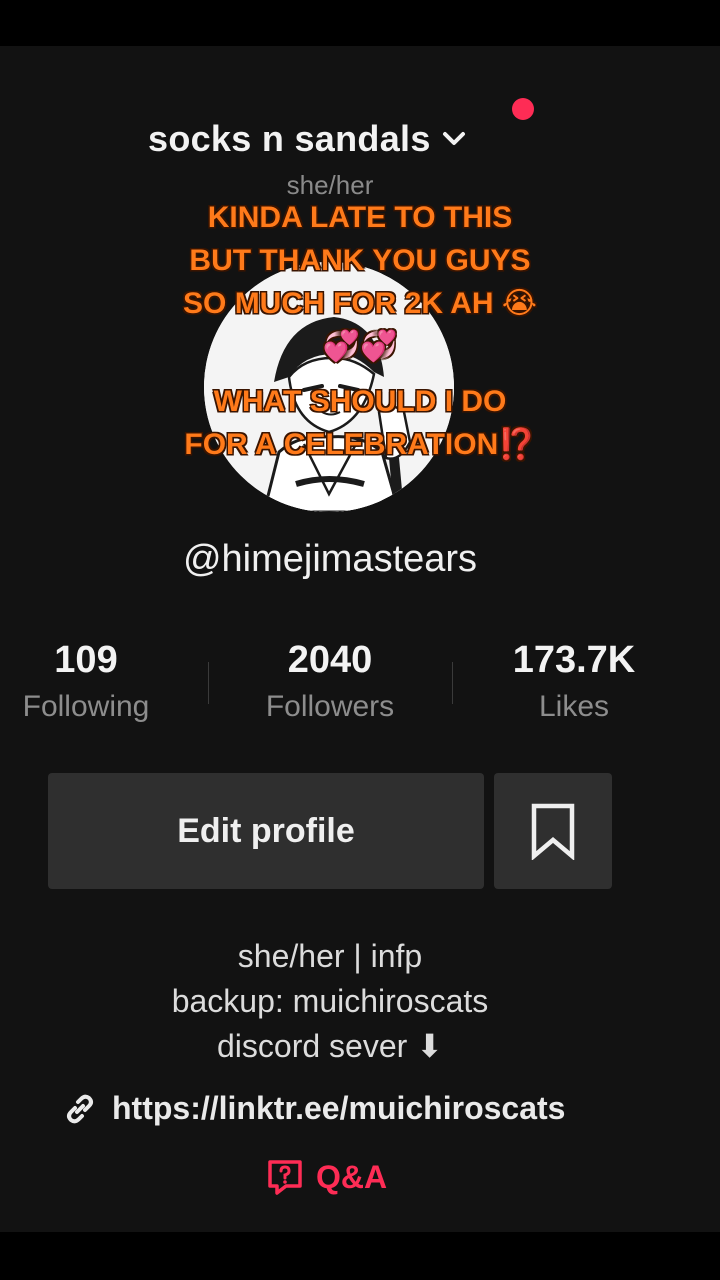  I want to click on profile-header: socks n sandals, so click(360, 133).